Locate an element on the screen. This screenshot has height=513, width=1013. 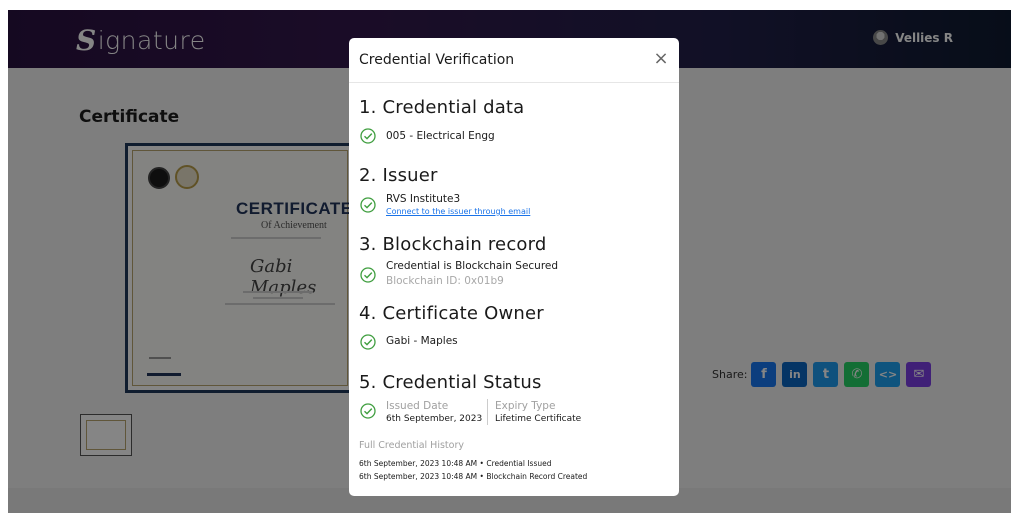
blockchain-status: Credential is Blockchain Secured is located at coordinates (472, 266).